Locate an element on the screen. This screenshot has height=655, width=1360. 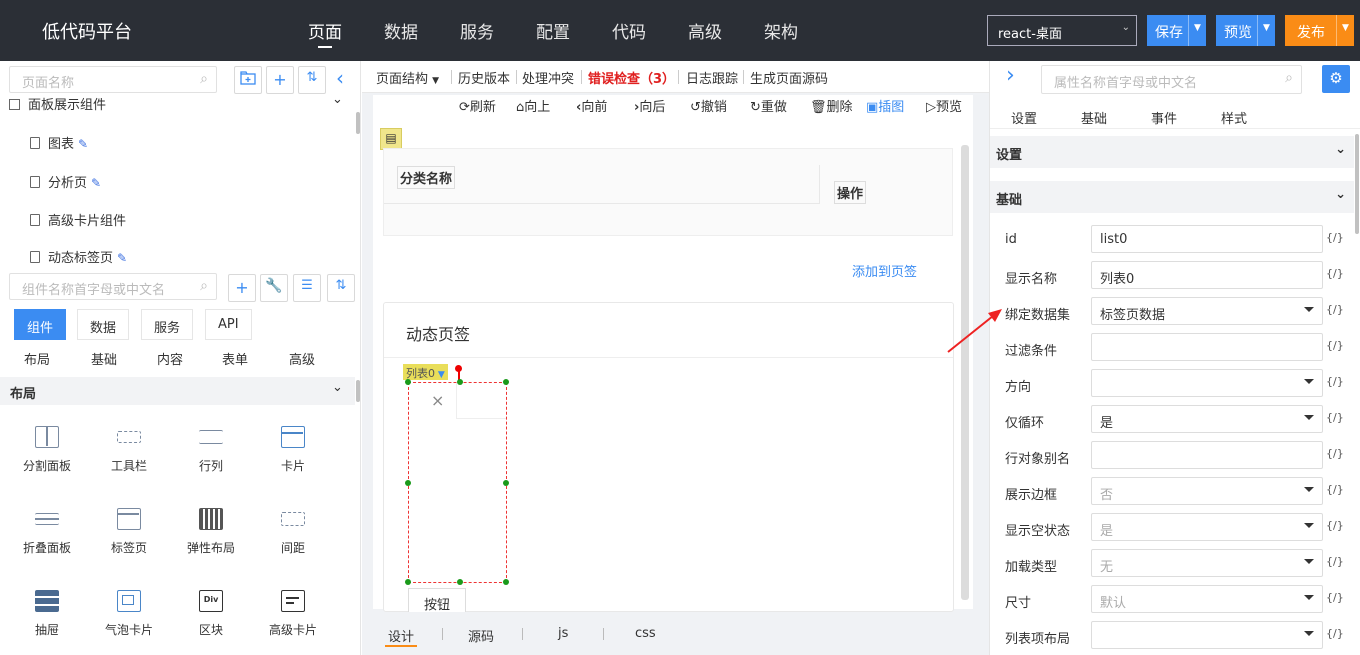
handle-conflicts: 处理冲突 is located at coordinates (548, 77).